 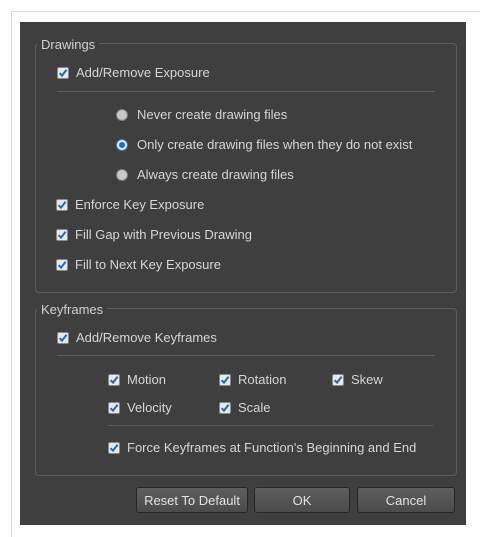 What do you see at coordinates (146, 337) in the screenshot?
I see `add-remove-keyframes-label: Add/Remove Keyframes` at bounding box center [146, 337].